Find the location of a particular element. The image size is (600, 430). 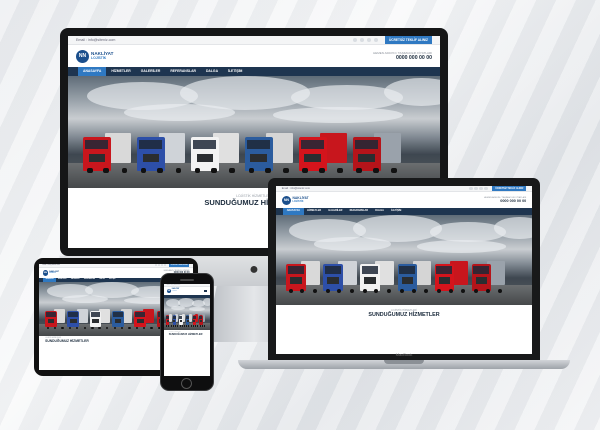

nav-item: İLETİŞİM is located at coordinates (235, 71).